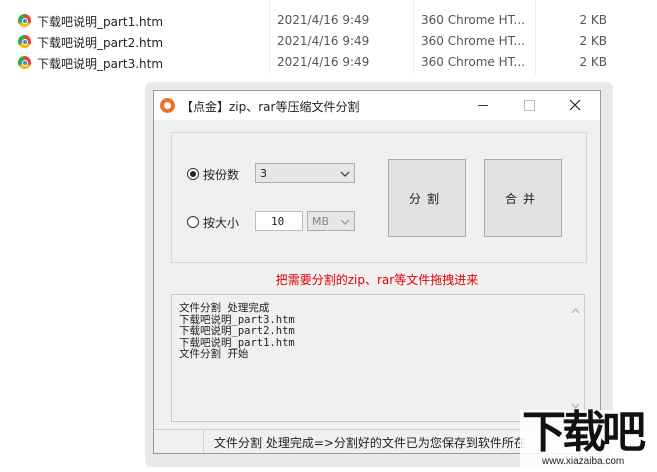 This screenshot has height=472, width=657. Describe the element at coordinates (377, 280) in the screenshot. I see `drop-hint: 把需要分割的zip、rar等文件拖拽进来` at that location.